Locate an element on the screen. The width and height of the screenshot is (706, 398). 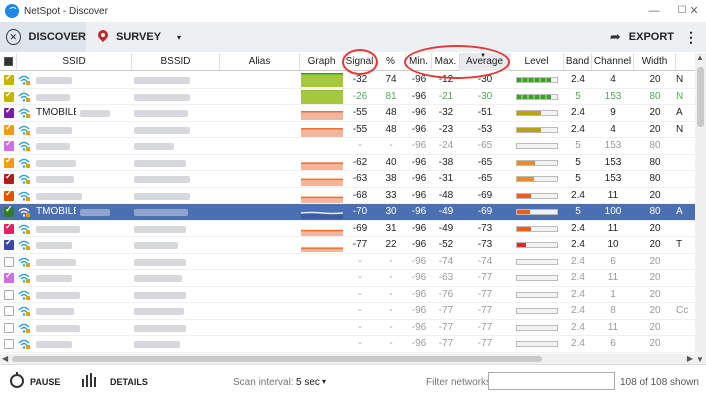
close-button: ✕ is located at coordinates (694, 11).